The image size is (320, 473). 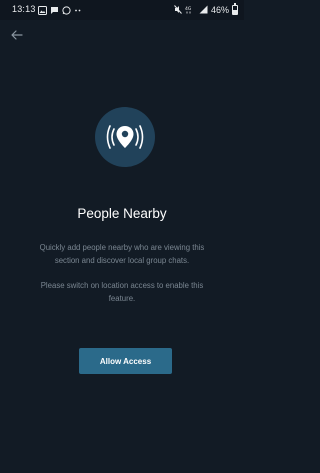 I want to click on back-button, so click(x=17, y=35).